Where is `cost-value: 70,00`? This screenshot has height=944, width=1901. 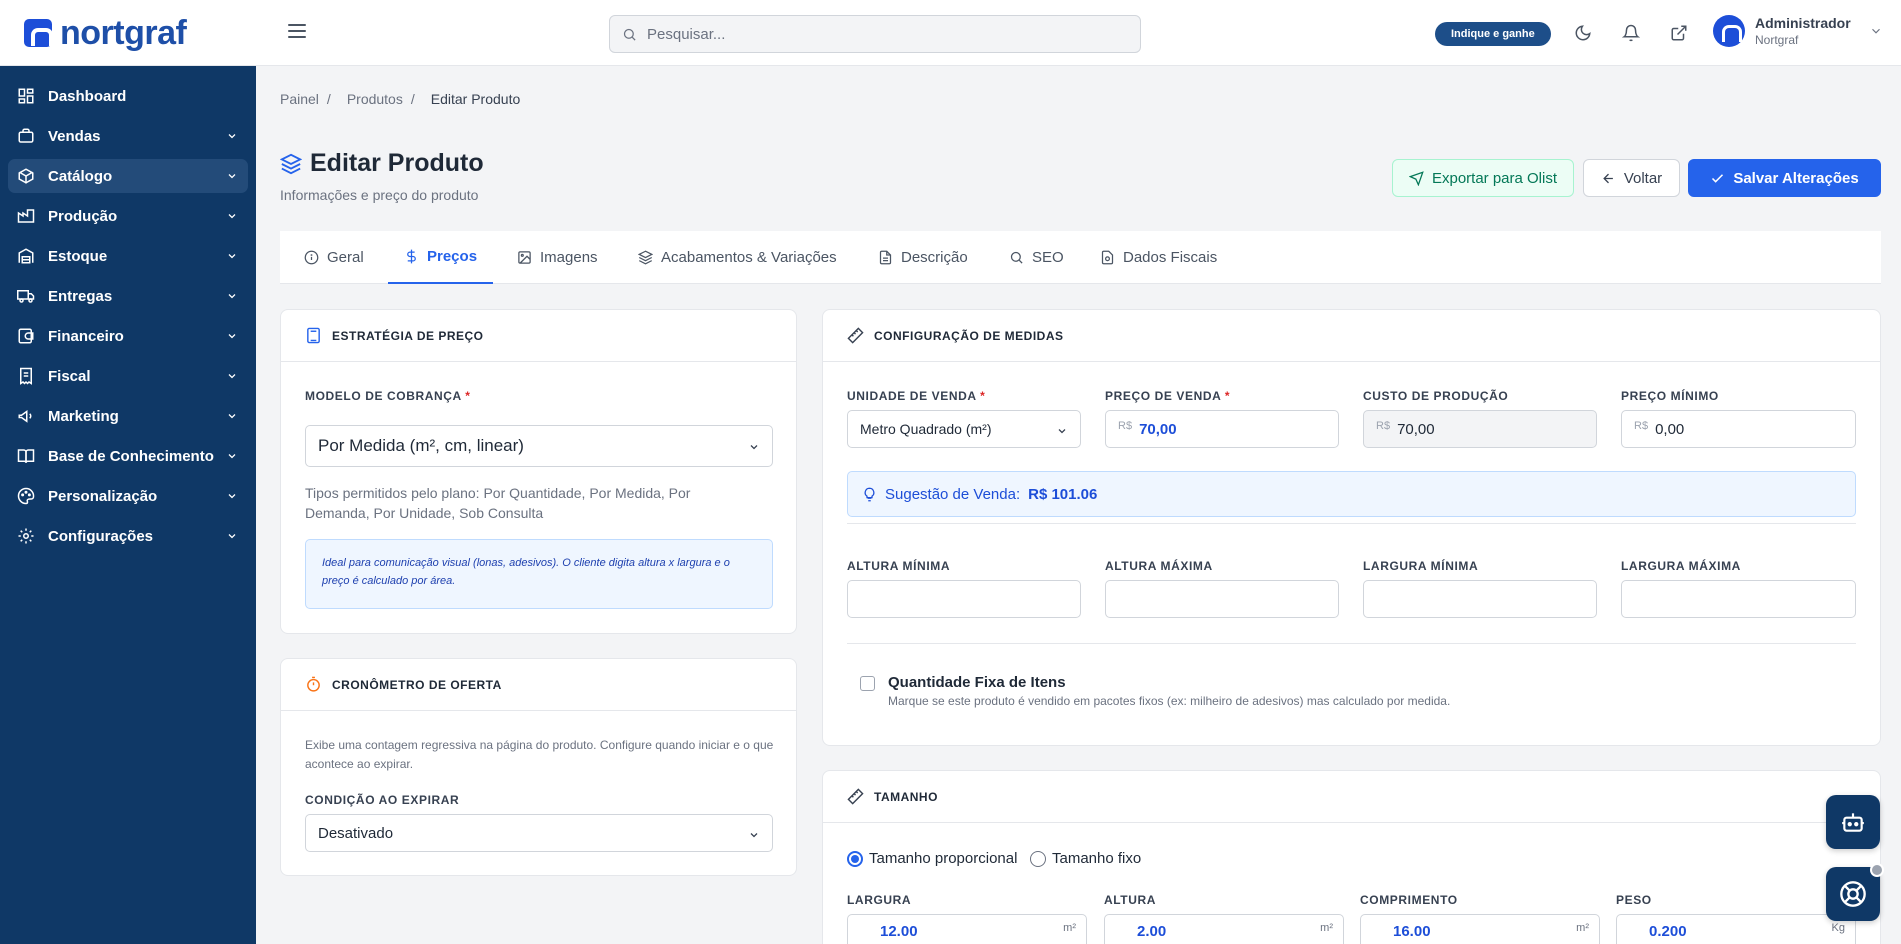
cost-value: 70,00 is located at coordinates (1416, 429).